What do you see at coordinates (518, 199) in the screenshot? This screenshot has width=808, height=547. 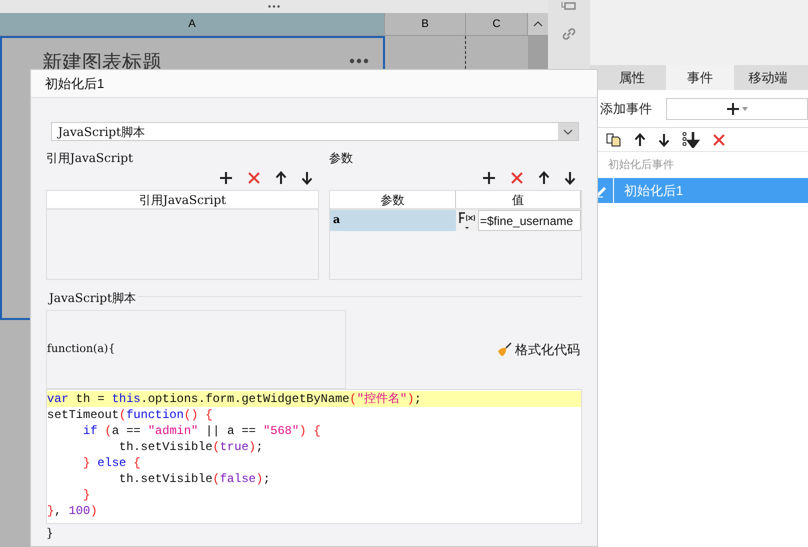 I see `column-header: 值` at bounding box center [518, 199].